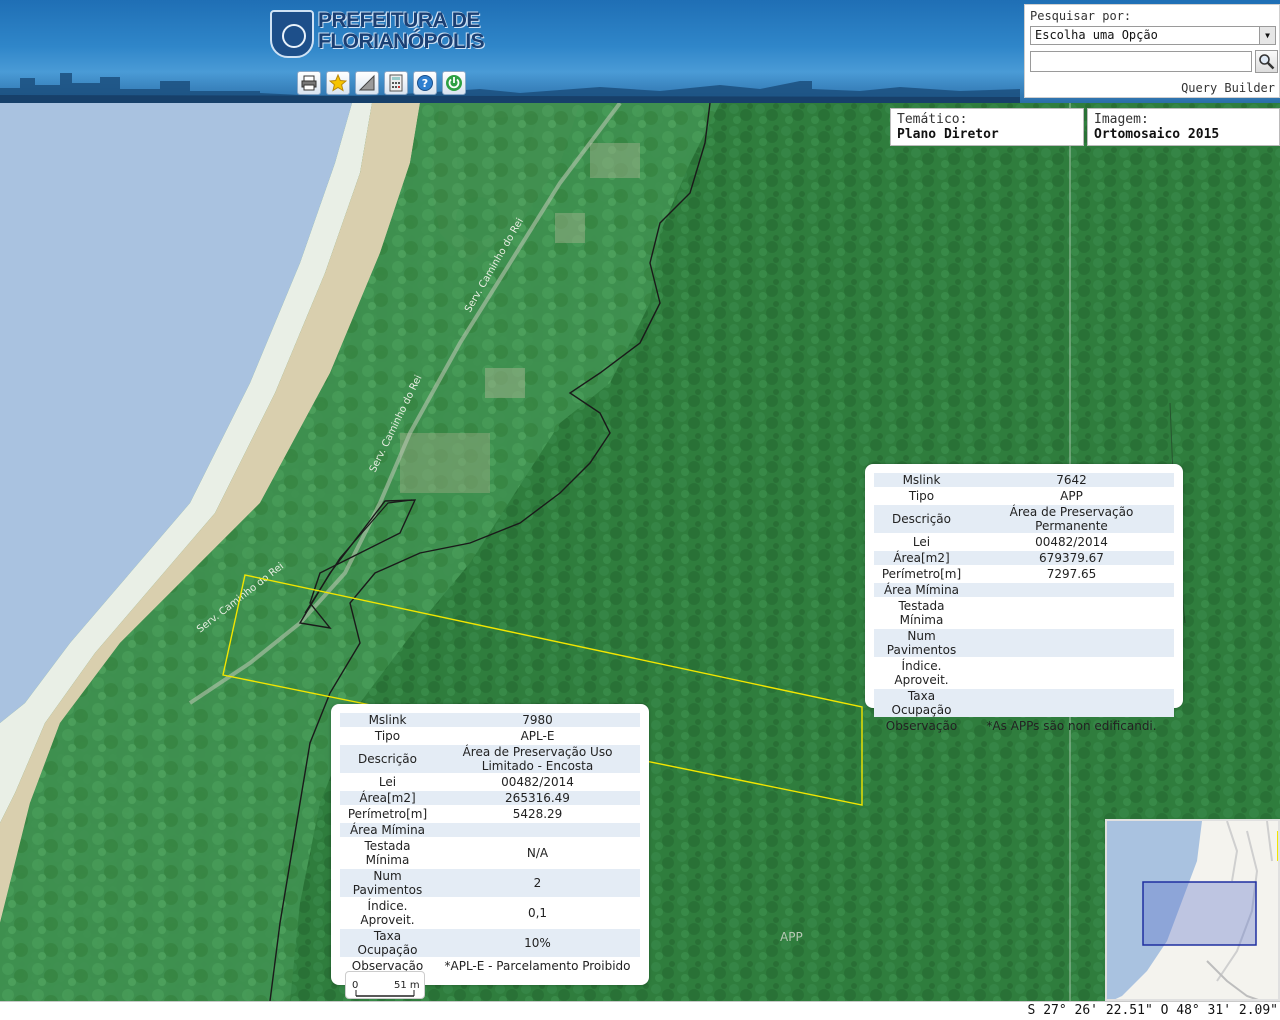 The image size is (1280, 1020). Describe the element at coordinates (1071, 496) in the screenshot. I see `popup-app-value: APP` at that location.